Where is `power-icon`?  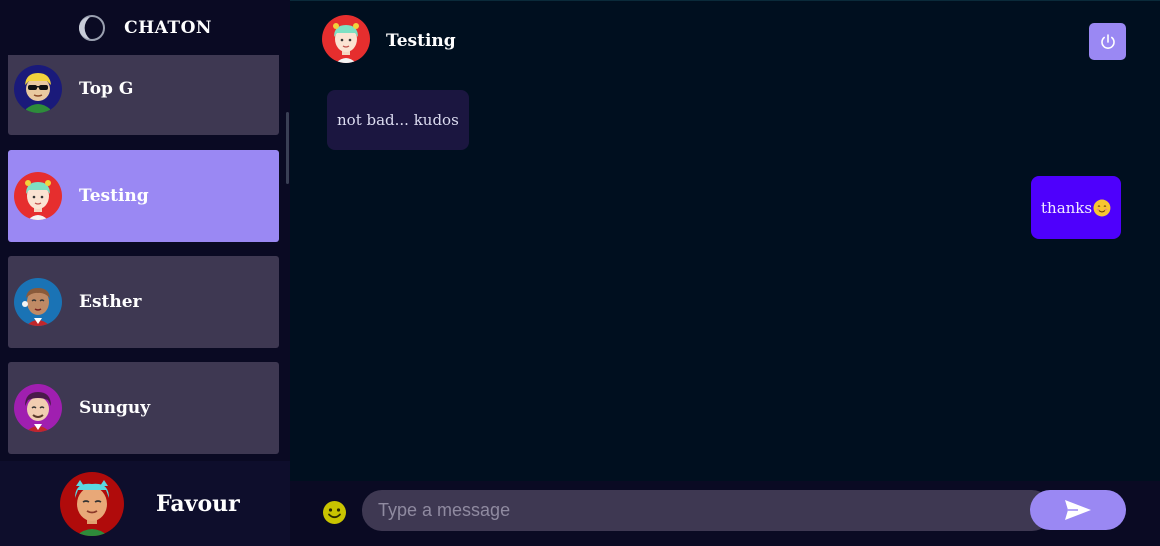
power-icon is located at coordinates (1107, 41).